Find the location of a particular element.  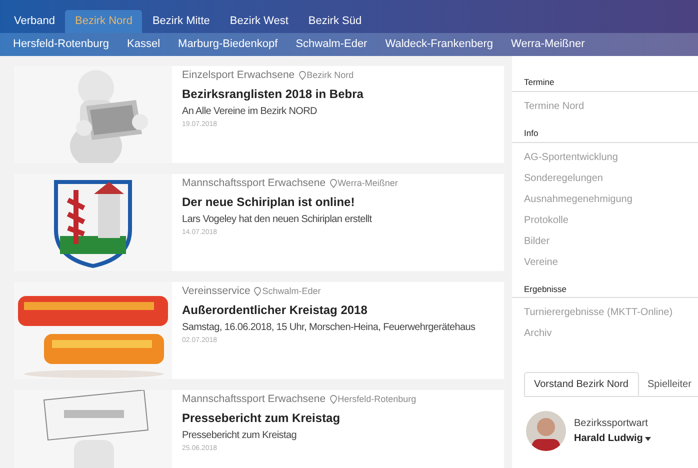

sidebar-link: Termine Nord is located at coordinates (605, 106).